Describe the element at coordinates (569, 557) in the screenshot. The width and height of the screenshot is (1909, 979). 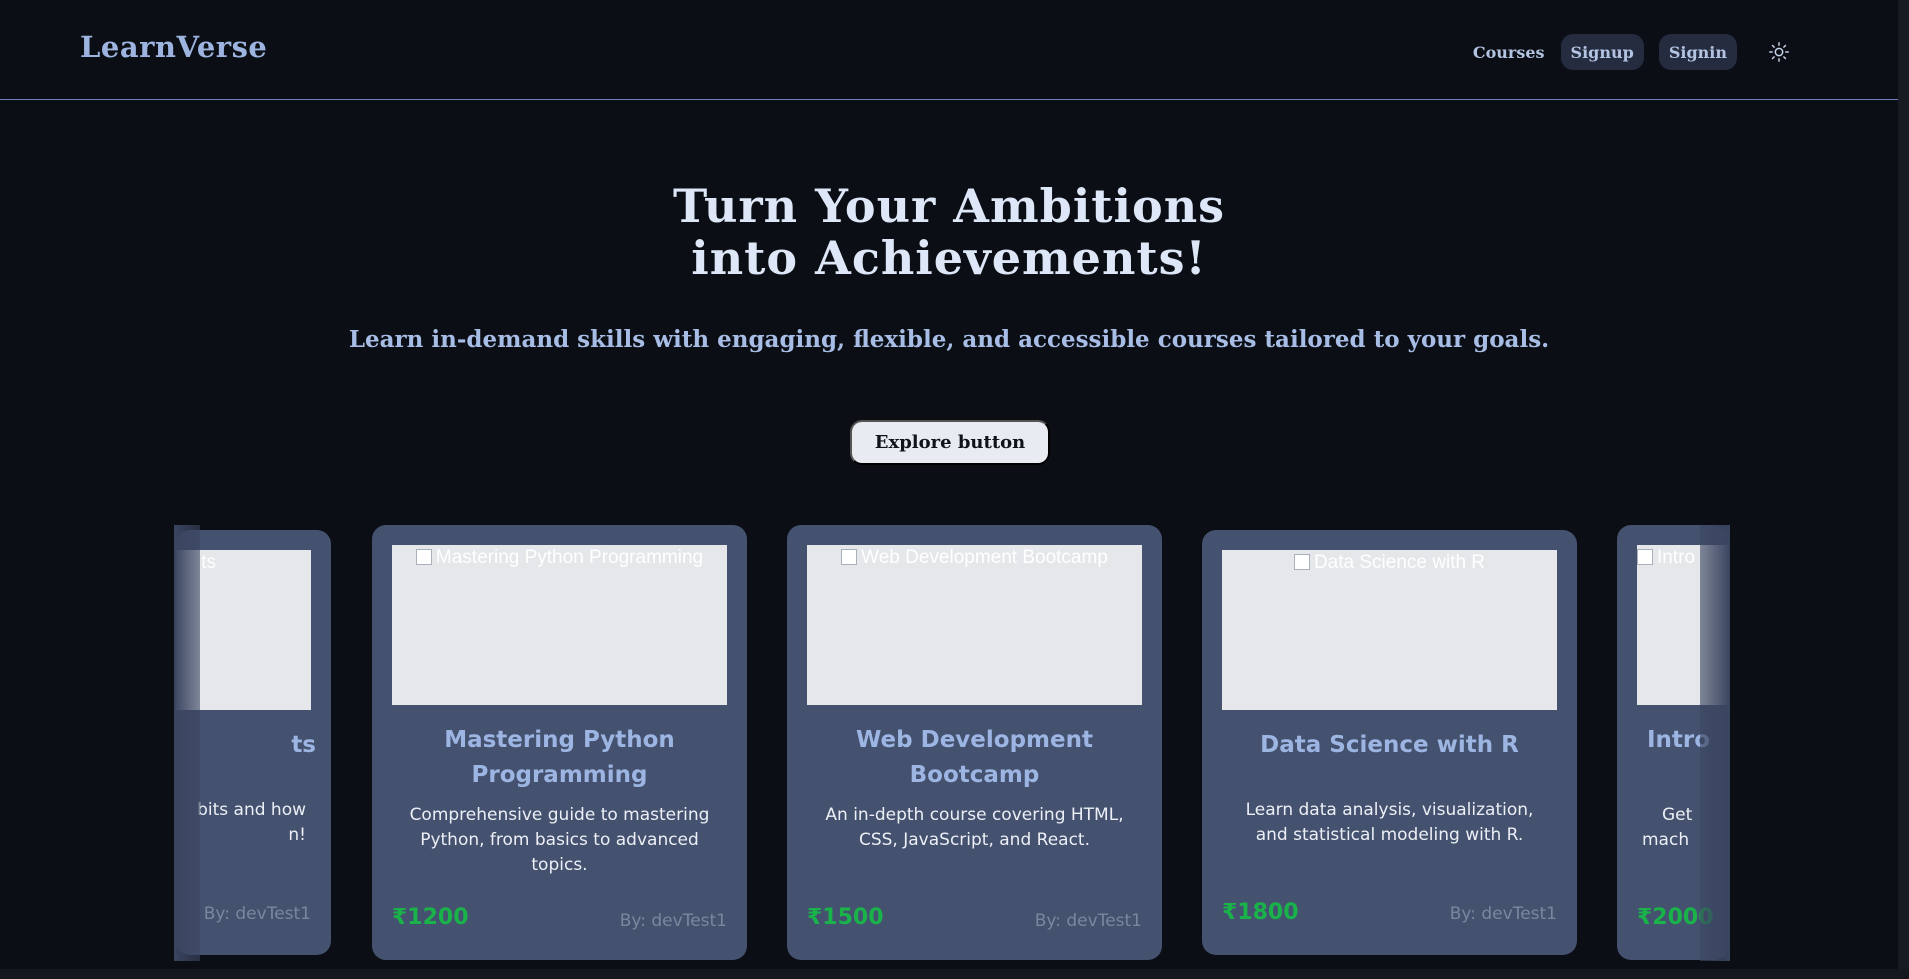
I see `image-alt-label: Mastering Python Programming` at that location.